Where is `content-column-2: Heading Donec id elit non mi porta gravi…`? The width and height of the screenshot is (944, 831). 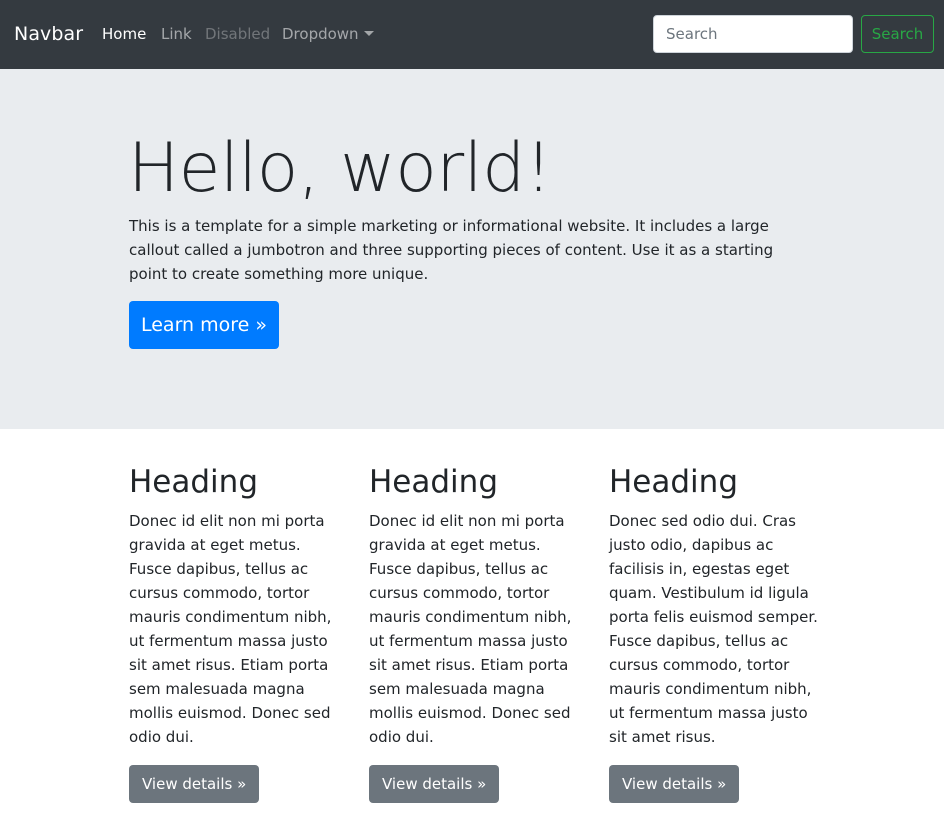 content-column-2: Heading Donec id elit non mi porta gravi… is located at coordinates (476, 630).